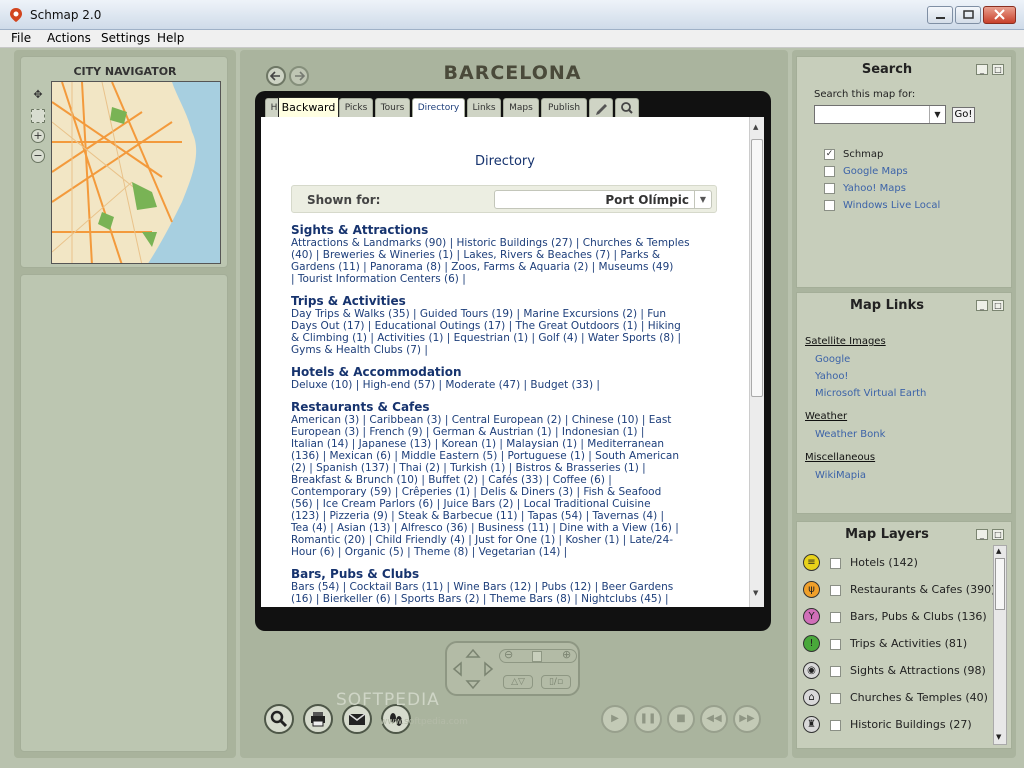  I want to click on layer-row-hotels: ≡ Hotels (142), so click(895, 565).